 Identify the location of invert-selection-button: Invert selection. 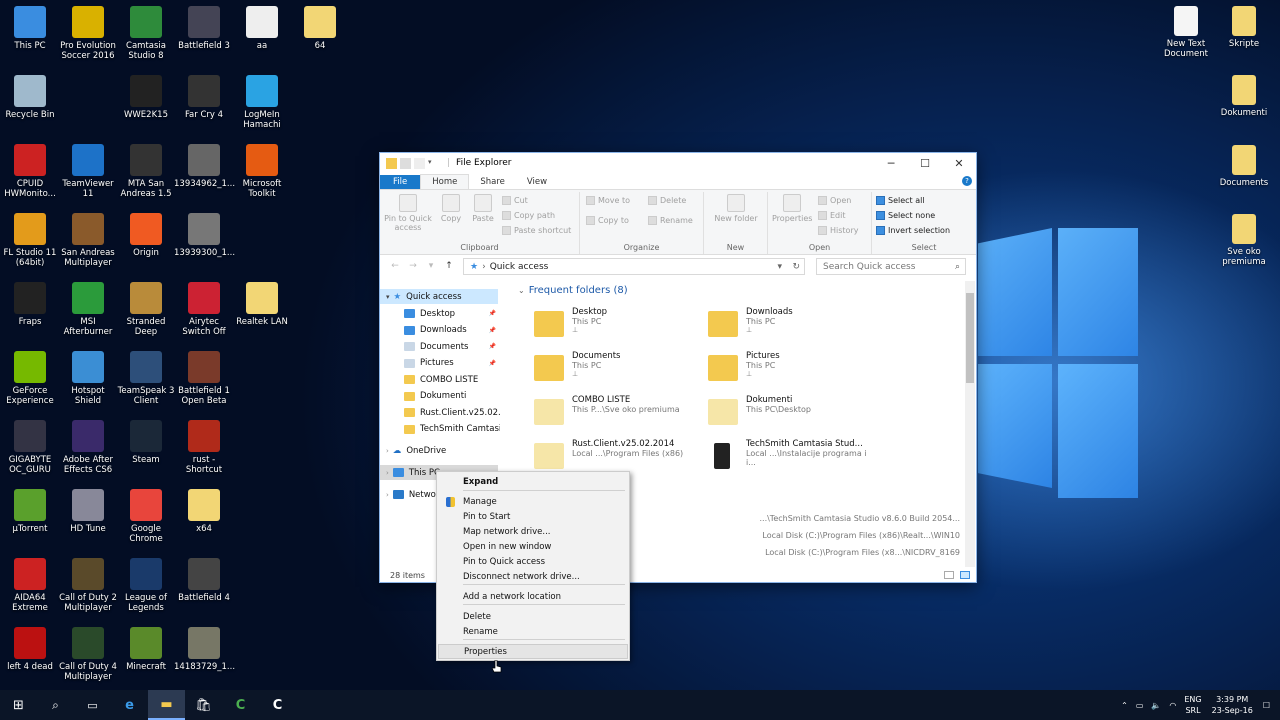
(913, 230).